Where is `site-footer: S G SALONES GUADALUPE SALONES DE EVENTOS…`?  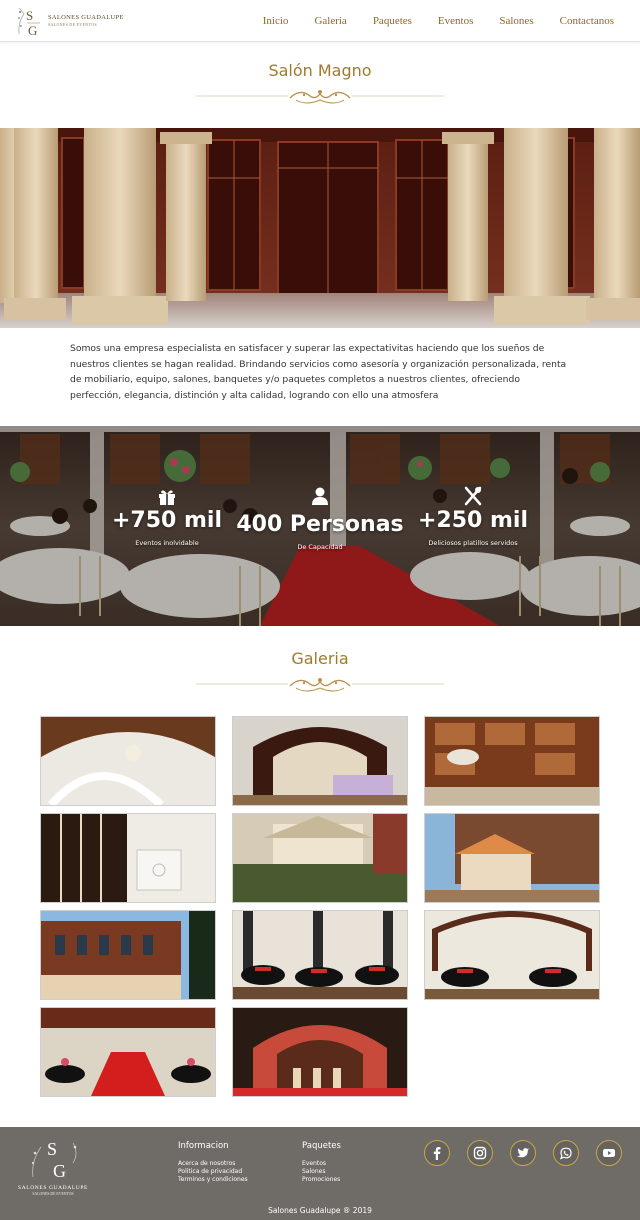
site-footer: S G SALONES GUADALUPE SALONES DE EVENTOS… is located at coordinates (320, 1173).